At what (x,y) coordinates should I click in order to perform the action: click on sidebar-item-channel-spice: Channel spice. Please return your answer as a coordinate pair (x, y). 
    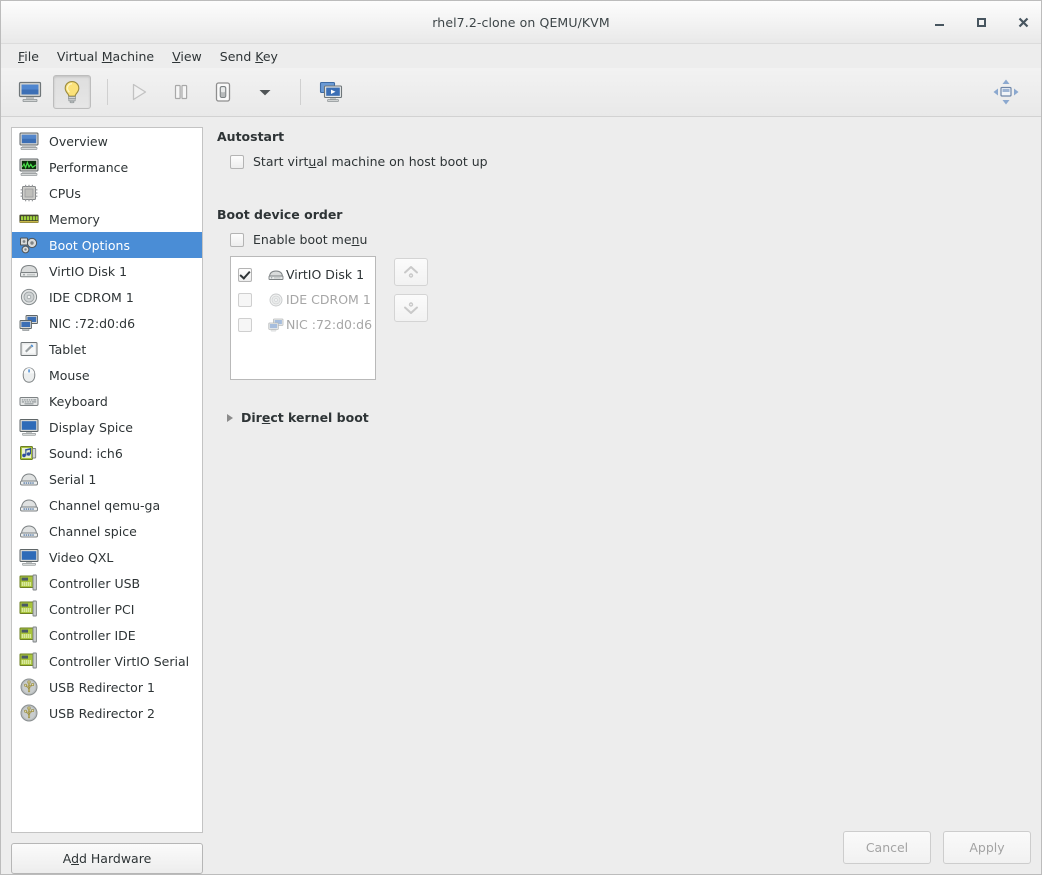
    Looking at the image, I should click on (107, 531).